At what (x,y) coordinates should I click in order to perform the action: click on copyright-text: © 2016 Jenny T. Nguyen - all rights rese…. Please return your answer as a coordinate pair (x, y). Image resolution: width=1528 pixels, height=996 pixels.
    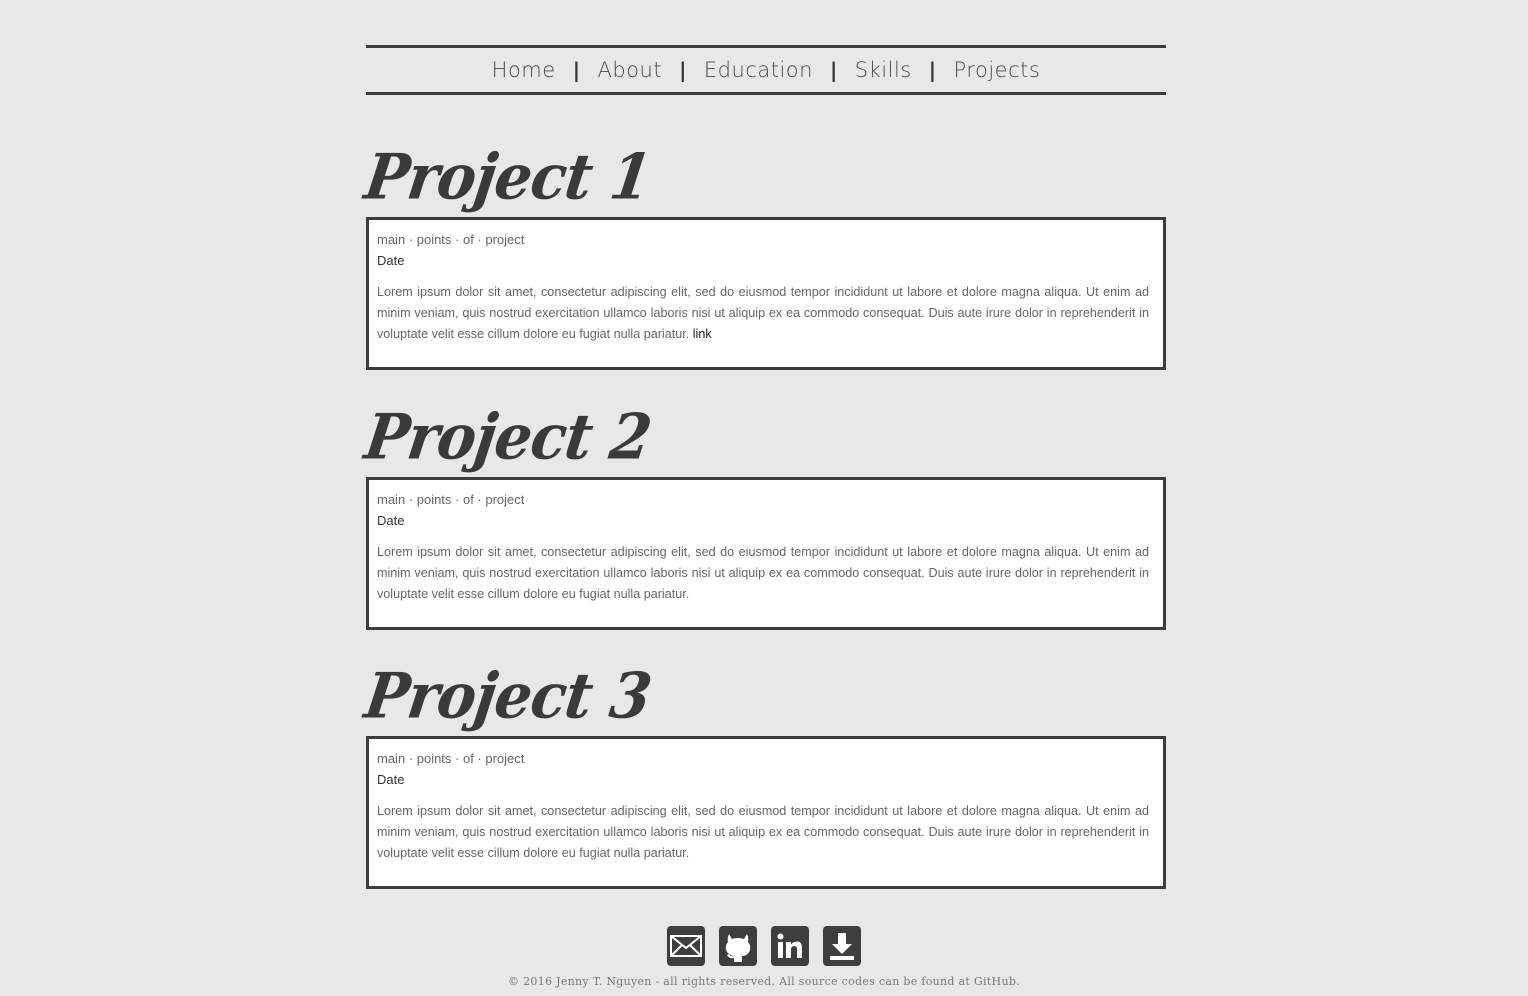
    Looking at the image, I should click on (764, 981).